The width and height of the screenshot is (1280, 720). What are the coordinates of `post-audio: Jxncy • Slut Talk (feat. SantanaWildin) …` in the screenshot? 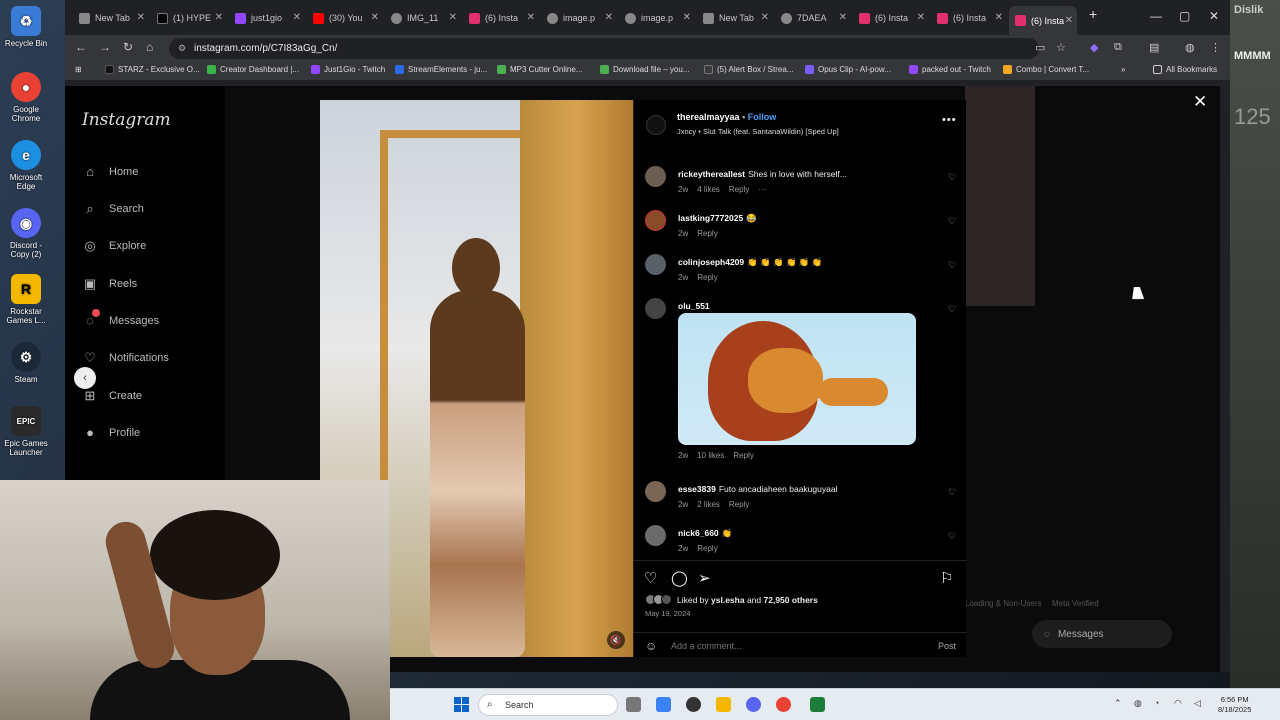 It's located at (758, 131).